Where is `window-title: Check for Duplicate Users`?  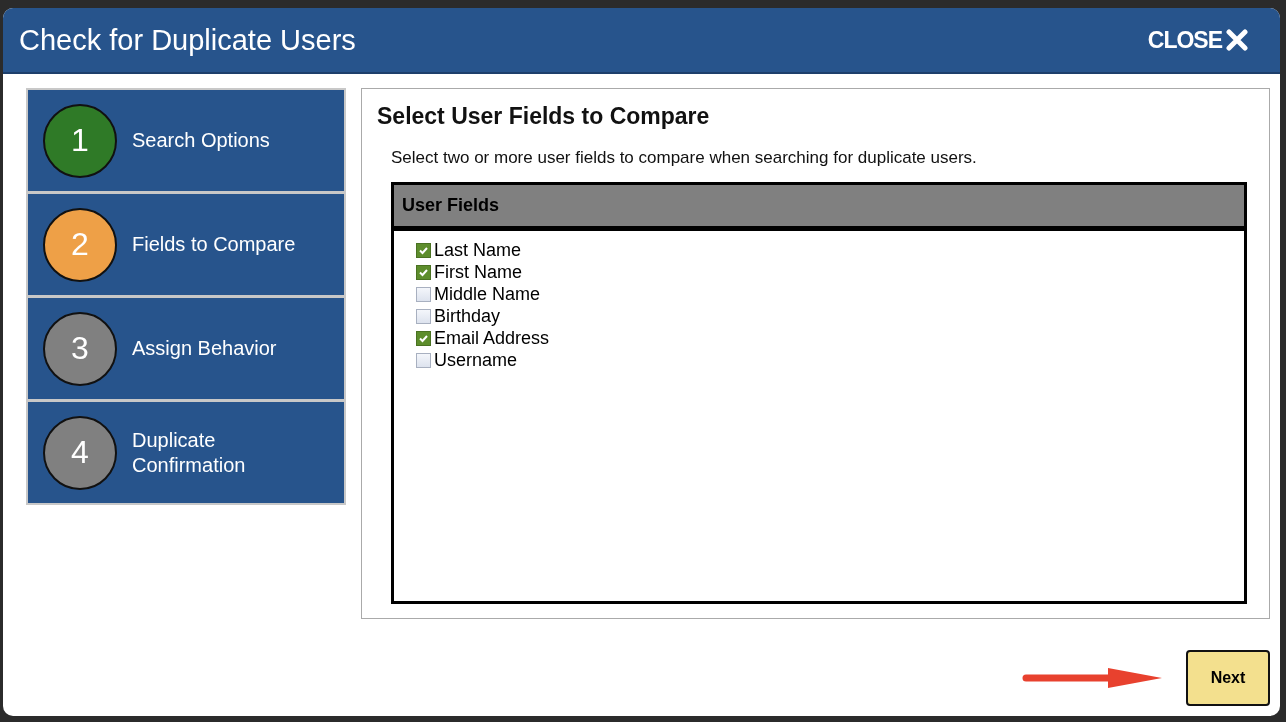
window-title: Check for Duplicate Users is located at coordinates (187, 40).